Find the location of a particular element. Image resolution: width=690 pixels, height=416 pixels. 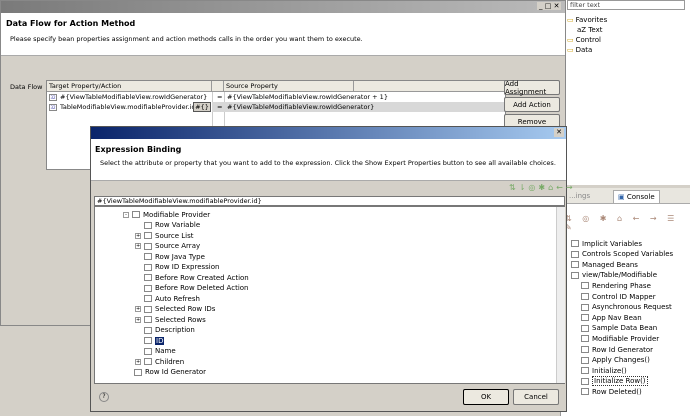

tree-item: + Selected Rows is located at coordinates (170, 319).